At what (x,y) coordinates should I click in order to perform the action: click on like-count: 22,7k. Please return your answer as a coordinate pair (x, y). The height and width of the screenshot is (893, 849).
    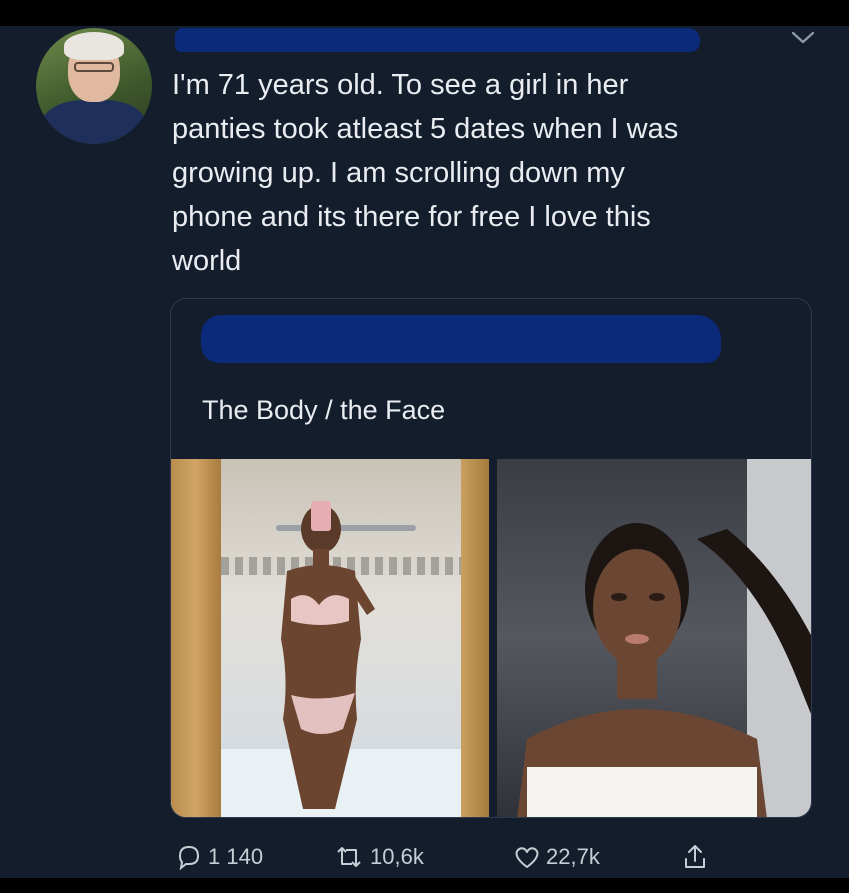
    Looking at the image, I should click on (573, 856).